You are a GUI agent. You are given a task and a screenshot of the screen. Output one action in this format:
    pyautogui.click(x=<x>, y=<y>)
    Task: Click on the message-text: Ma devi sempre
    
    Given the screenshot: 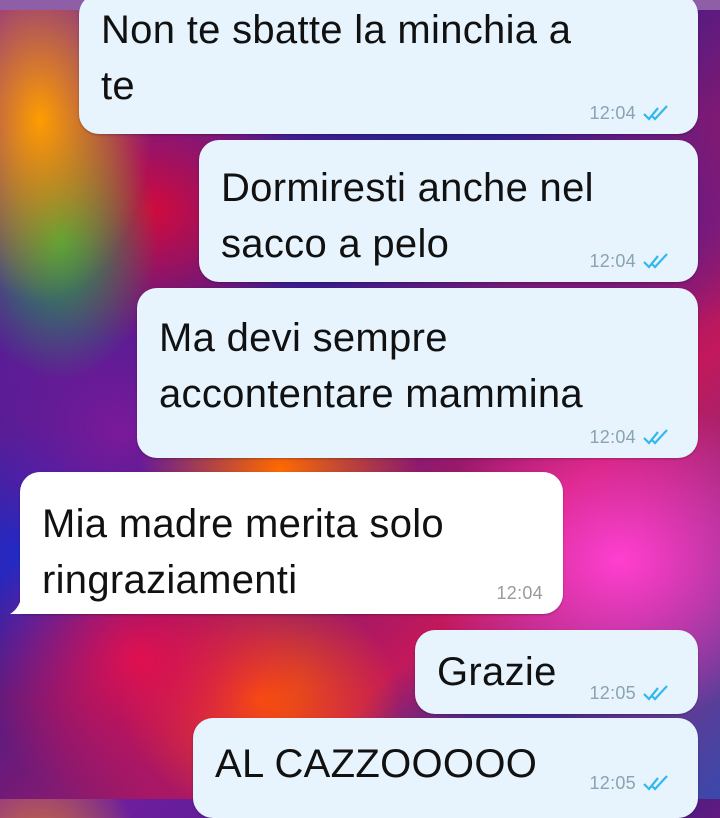 What is the action you would take?
    pyautogui.click(x=303, y=338)
    